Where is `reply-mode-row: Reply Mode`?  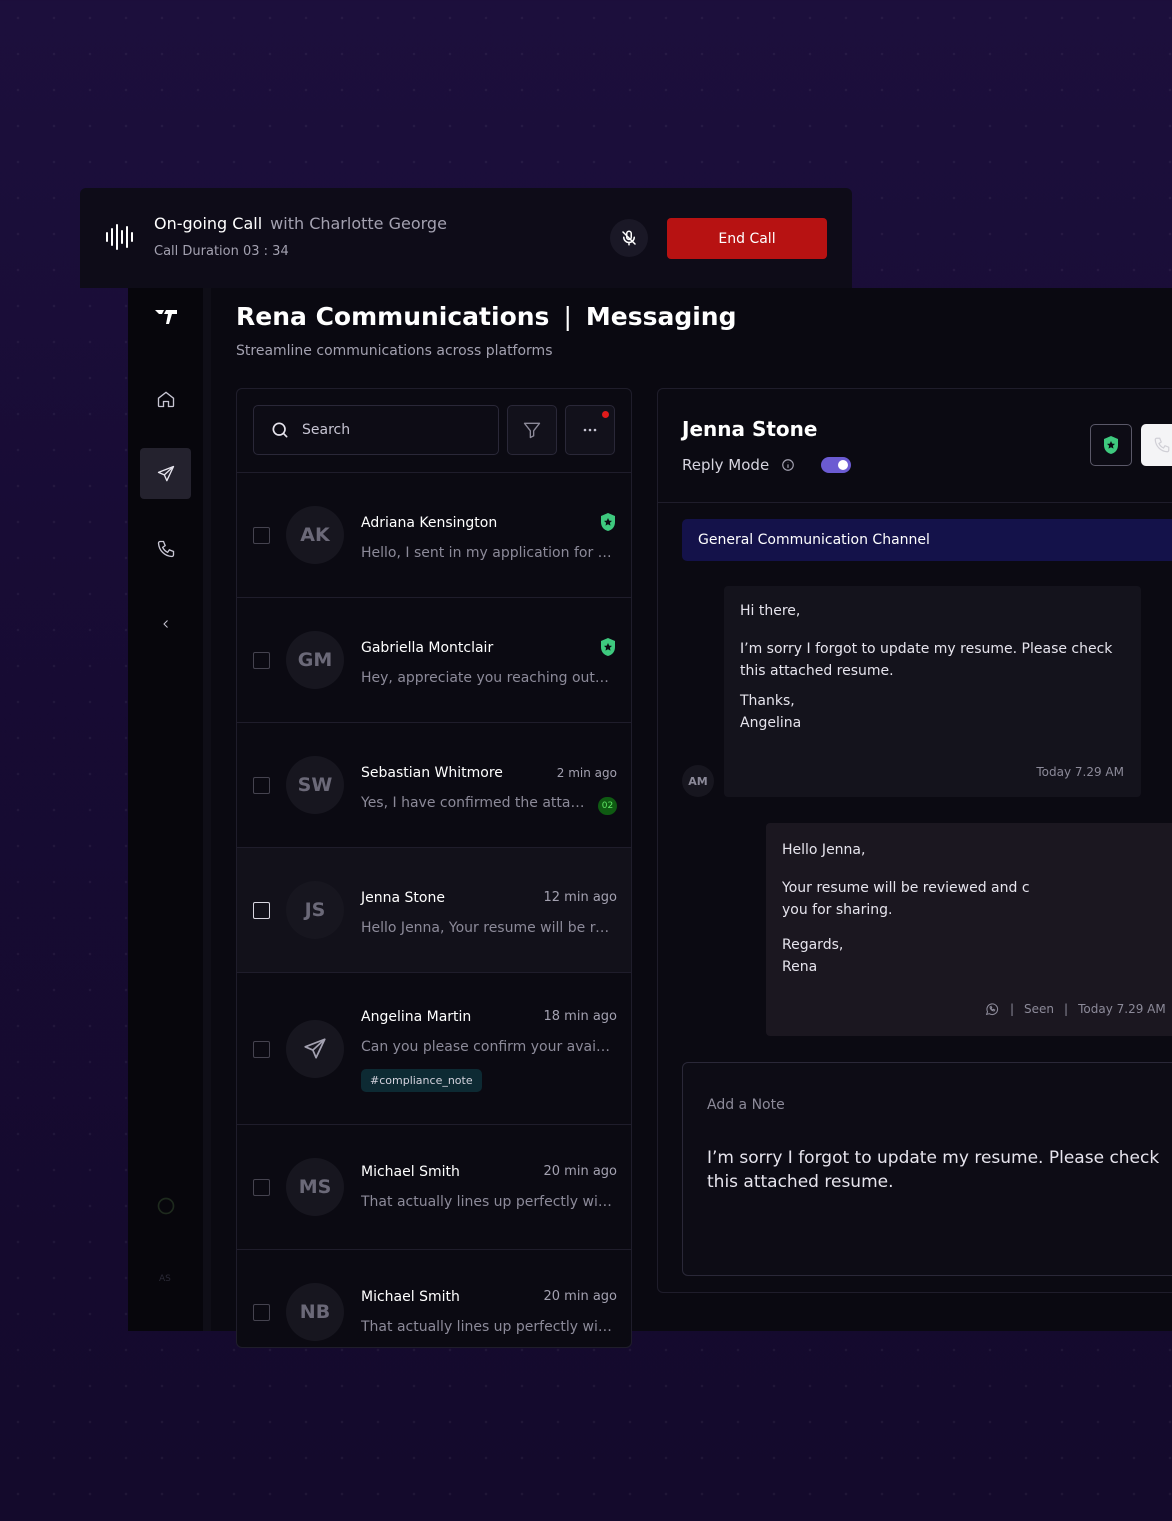 reply-mode-row: Reply Mode is located at coordinates (767, 465).